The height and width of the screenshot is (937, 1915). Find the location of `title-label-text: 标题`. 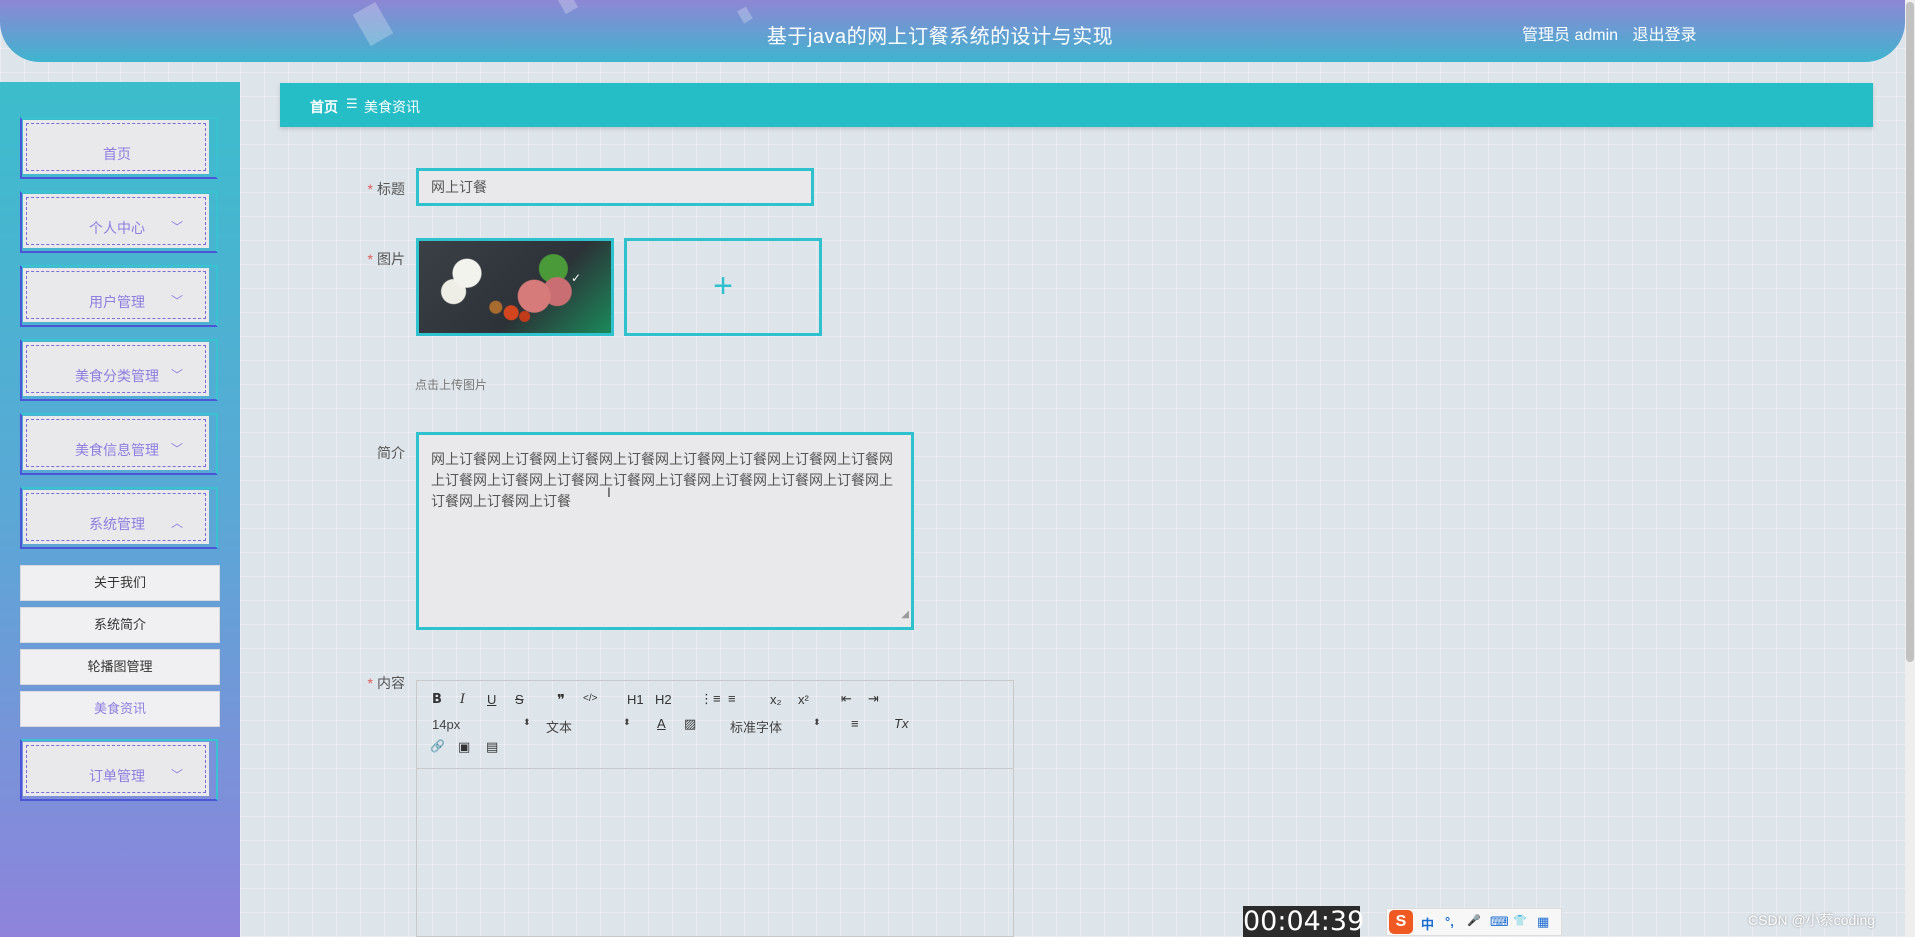

title-label-text: 标题 is located at coordinates (391, 189).